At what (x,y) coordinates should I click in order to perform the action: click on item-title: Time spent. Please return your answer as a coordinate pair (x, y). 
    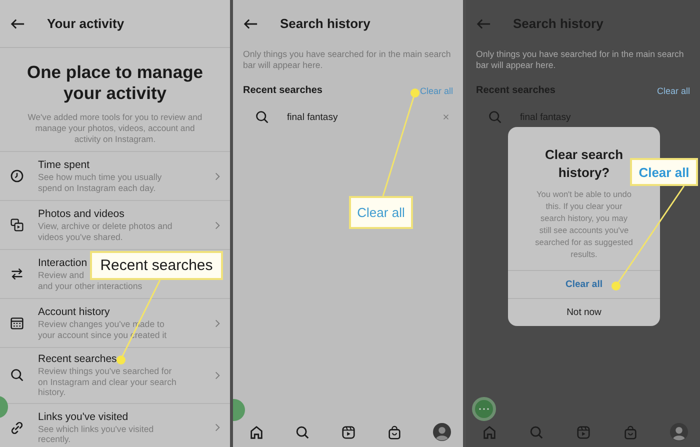
    Looking at the image, I should click on (64, 165).